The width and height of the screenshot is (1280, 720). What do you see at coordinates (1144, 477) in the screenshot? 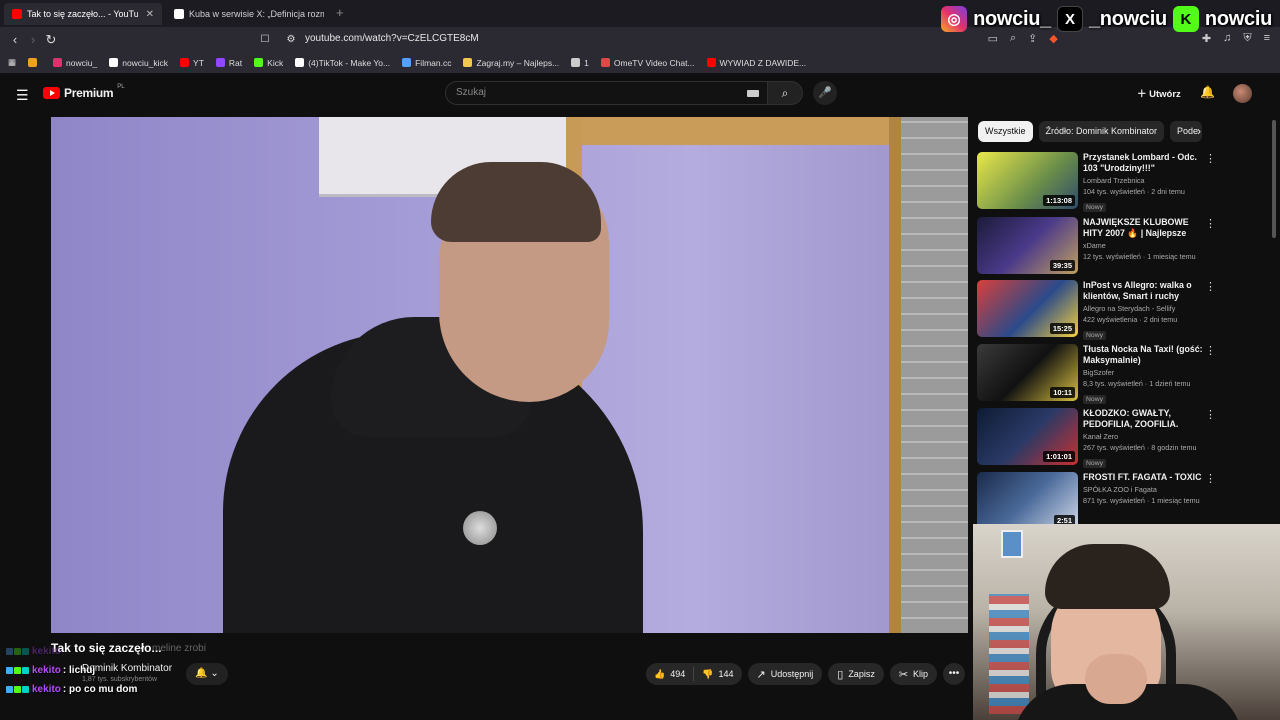
I see `reco-title: FROSTI FT. FAGATA - TOXIC` at bounding box center [1144, 477].